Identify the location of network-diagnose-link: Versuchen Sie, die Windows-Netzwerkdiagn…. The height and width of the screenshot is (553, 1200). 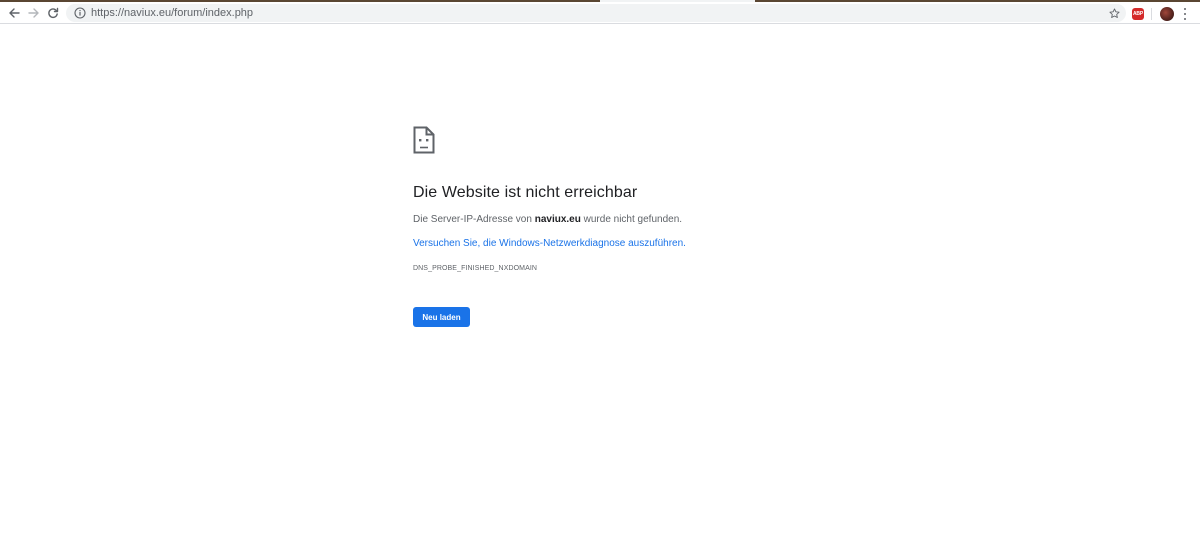
(549, 243).